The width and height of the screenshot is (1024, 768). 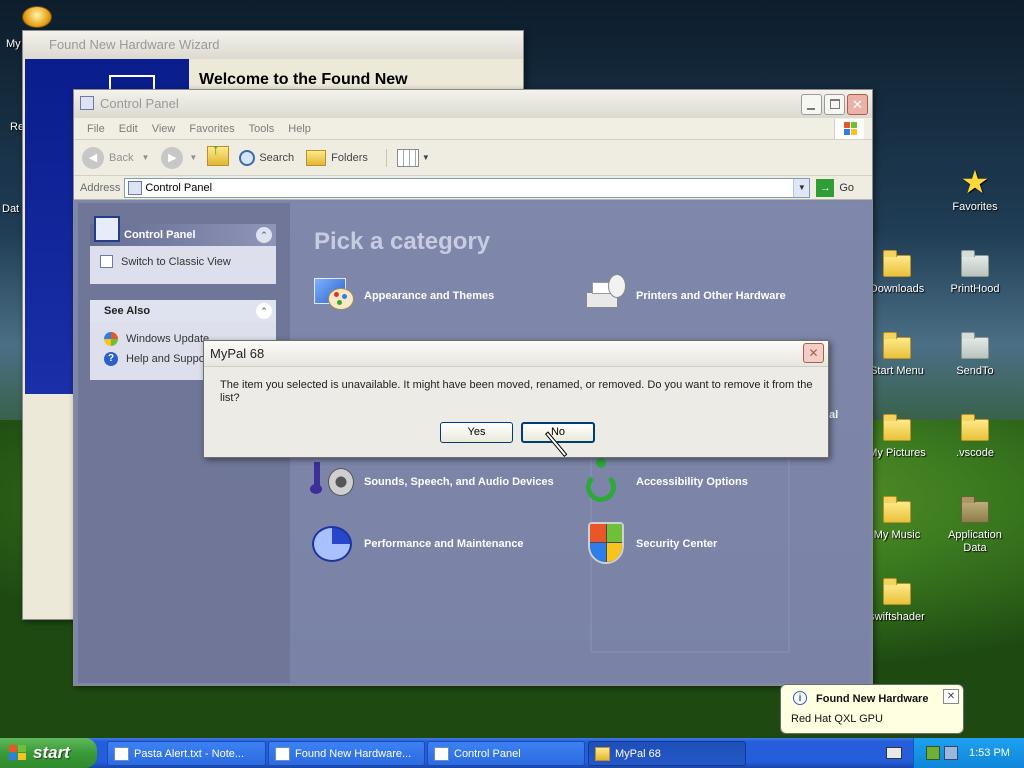 I want to click on desktop-icon-label: PrintHood, so click(x=975, y=289).